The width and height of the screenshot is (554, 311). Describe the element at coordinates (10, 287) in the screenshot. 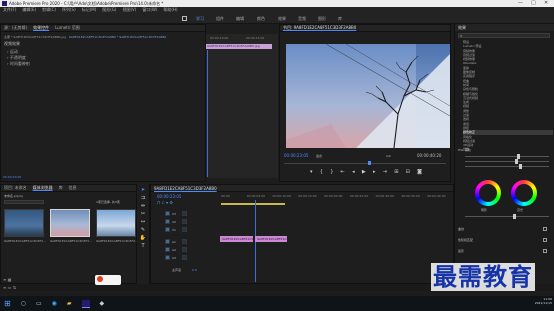

I see `freeform-view-icon: ▭` at that location.